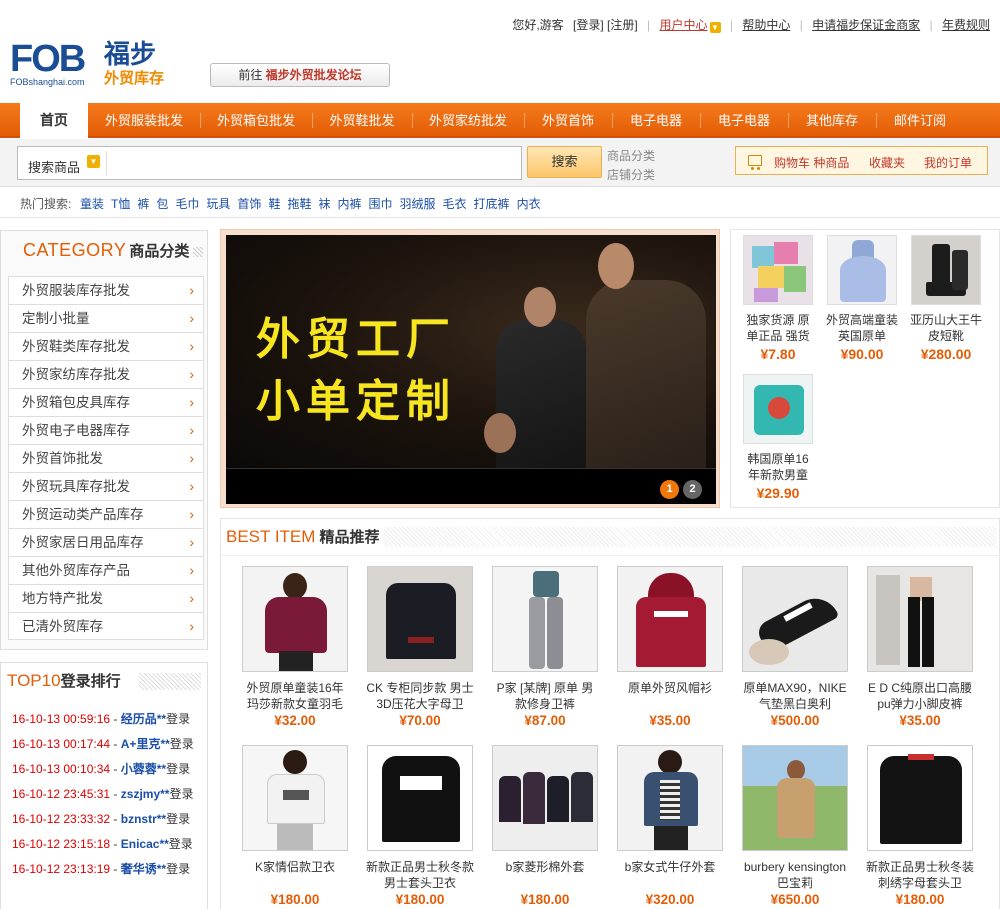 This screenshot has width=1000, height=909. I want to click on product-name: E D C纯原出口高腰pu弹力小脚皮裤, so click(920, 696).